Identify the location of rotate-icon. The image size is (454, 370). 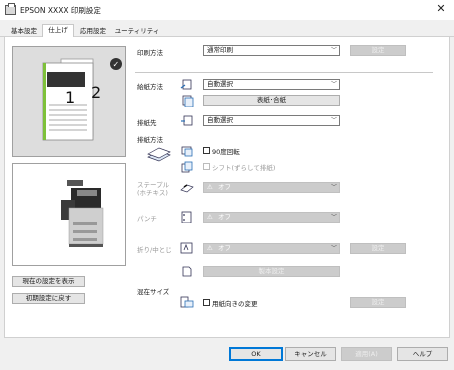
(187, 151).